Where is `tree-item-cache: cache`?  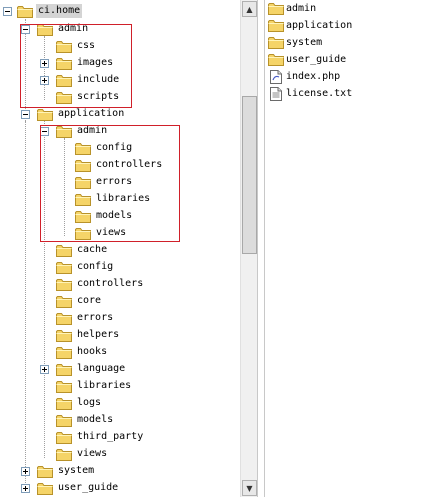
tree-item-cache: cache is located at coordinates (120, 250).